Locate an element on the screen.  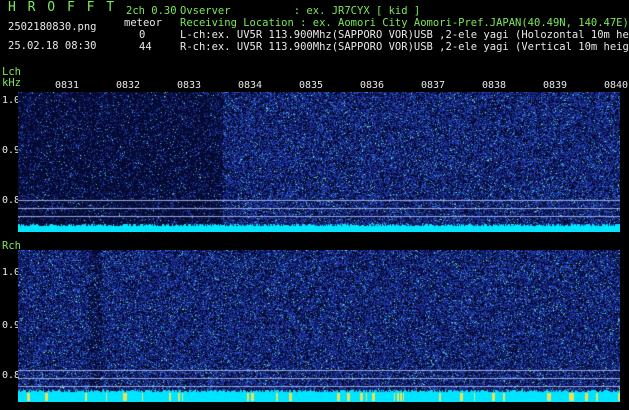
meteor-count-rch: 44 is located at coordinates (145, 47).